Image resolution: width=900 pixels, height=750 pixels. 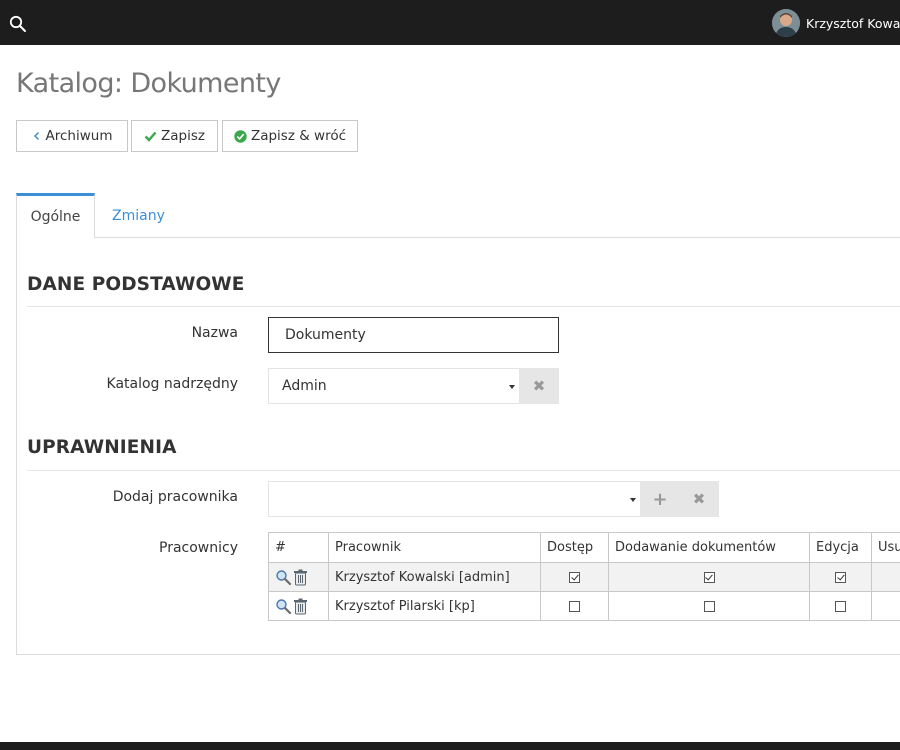 I want to click on add-employee-button: +, so click(x=660, y=499).